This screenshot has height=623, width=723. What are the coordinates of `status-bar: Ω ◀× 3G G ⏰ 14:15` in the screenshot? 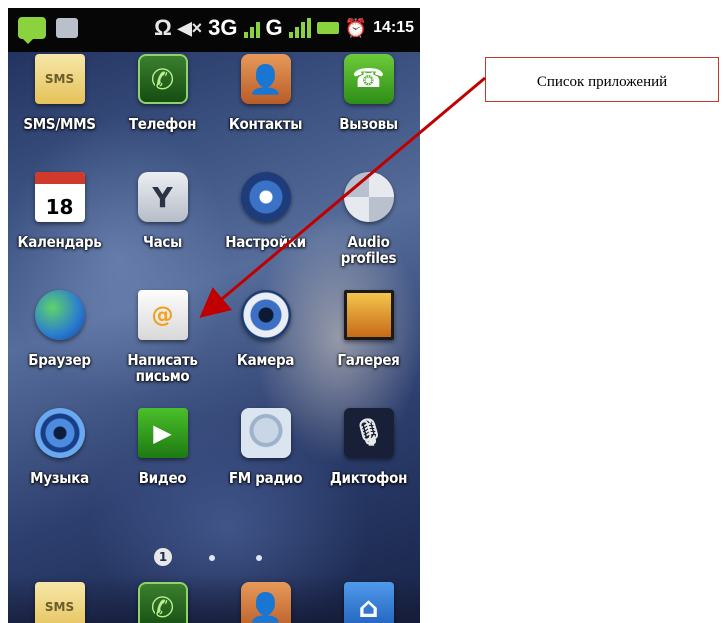 It's located at (214, 30).